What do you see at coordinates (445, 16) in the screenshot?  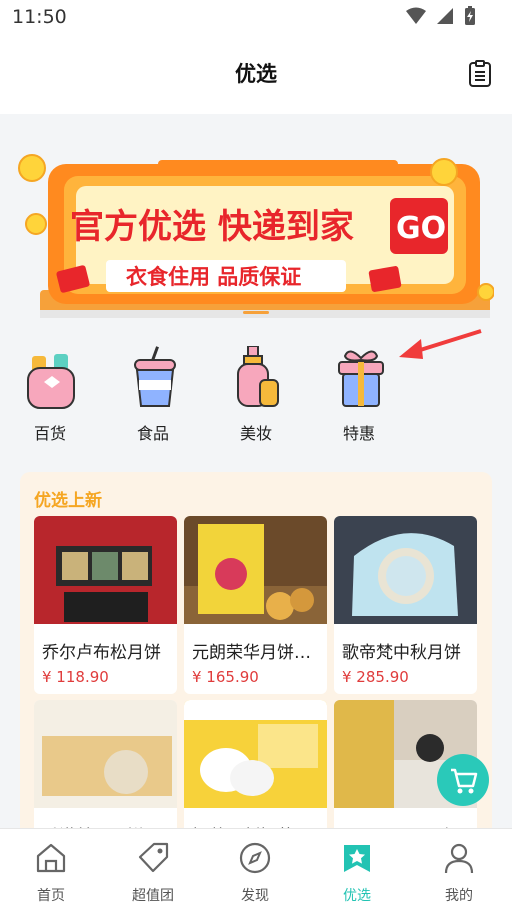 I see `signal-icon` at bounding box center [445, 16].